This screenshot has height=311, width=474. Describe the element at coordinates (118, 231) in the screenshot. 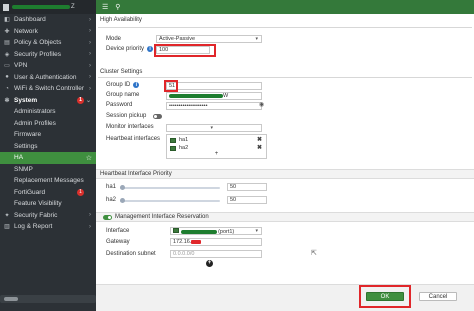

I see `interface-label: Interface` at that location.